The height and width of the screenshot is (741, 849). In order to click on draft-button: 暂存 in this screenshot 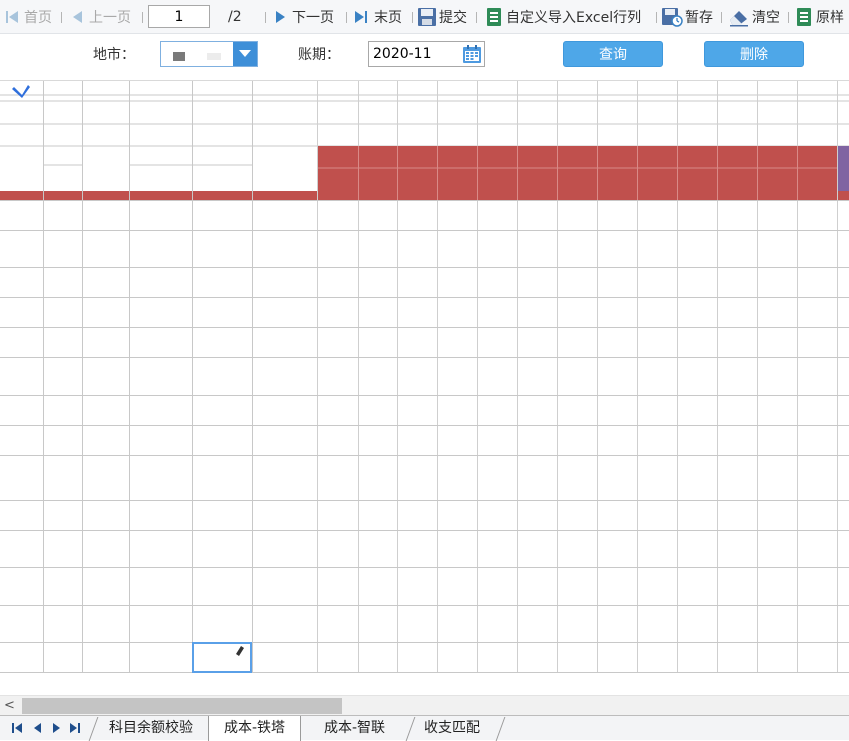, I will do `click(687, 17)`.